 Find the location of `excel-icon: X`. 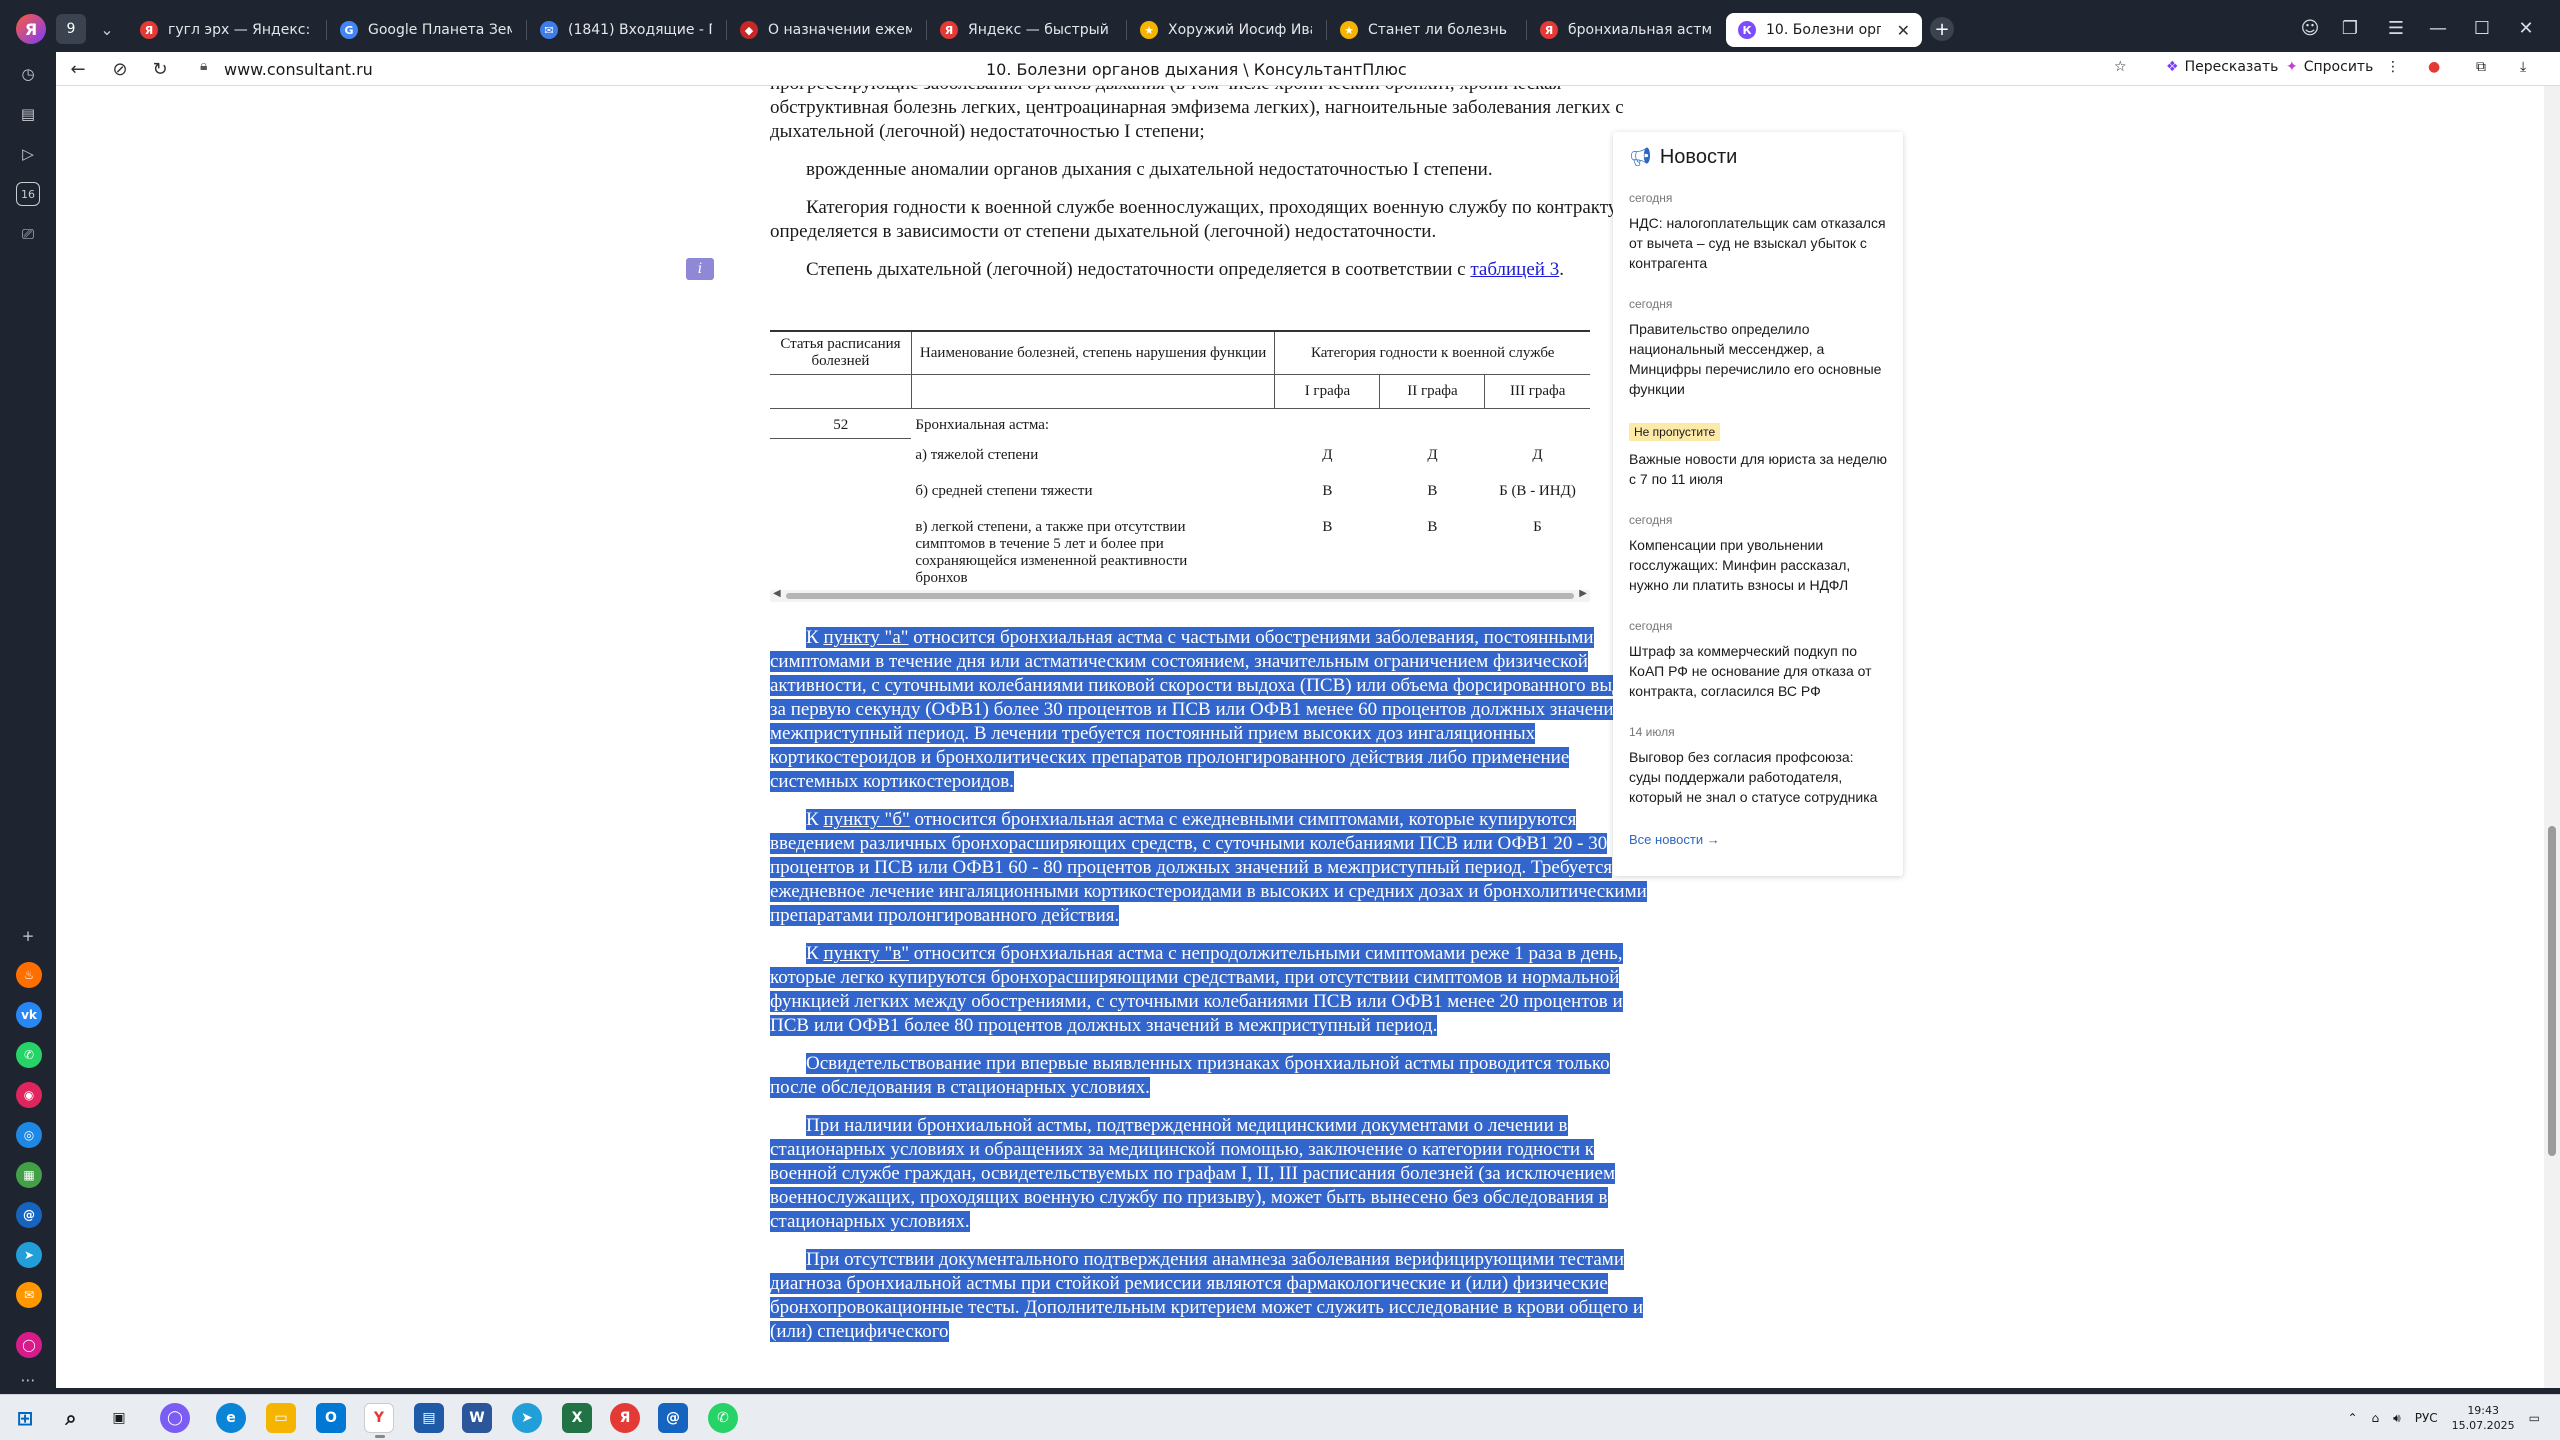

excel-icon: X is located at coordinates (577, 1418).